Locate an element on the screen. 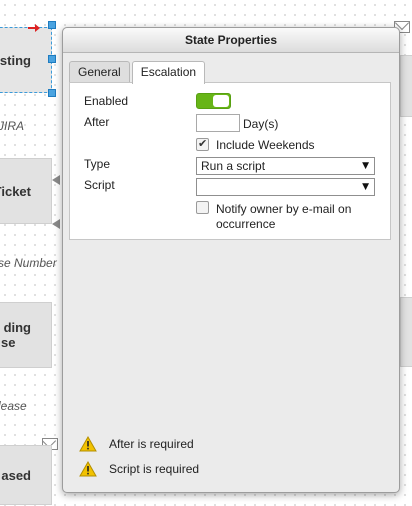  enabled-label: Enabled is located at coordinates (106, 101).